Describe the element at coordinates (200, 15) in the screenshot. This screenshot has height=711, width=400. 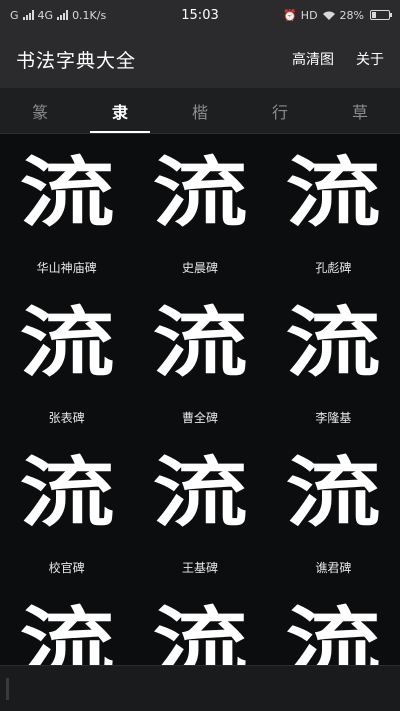
I see `status-bar: G 4G 0.1K/s 15:03 ⏰ HD 28%` at that location.